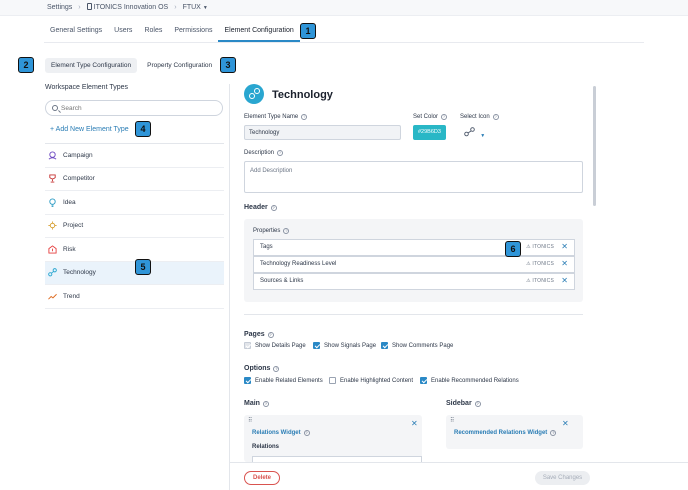 This screenshot has height=490, width=688. What do you see at coordinates (259, 33) in the screenshot?
I see `tab-element-configuration: Element Configuration` at bounding box center [259, 33].